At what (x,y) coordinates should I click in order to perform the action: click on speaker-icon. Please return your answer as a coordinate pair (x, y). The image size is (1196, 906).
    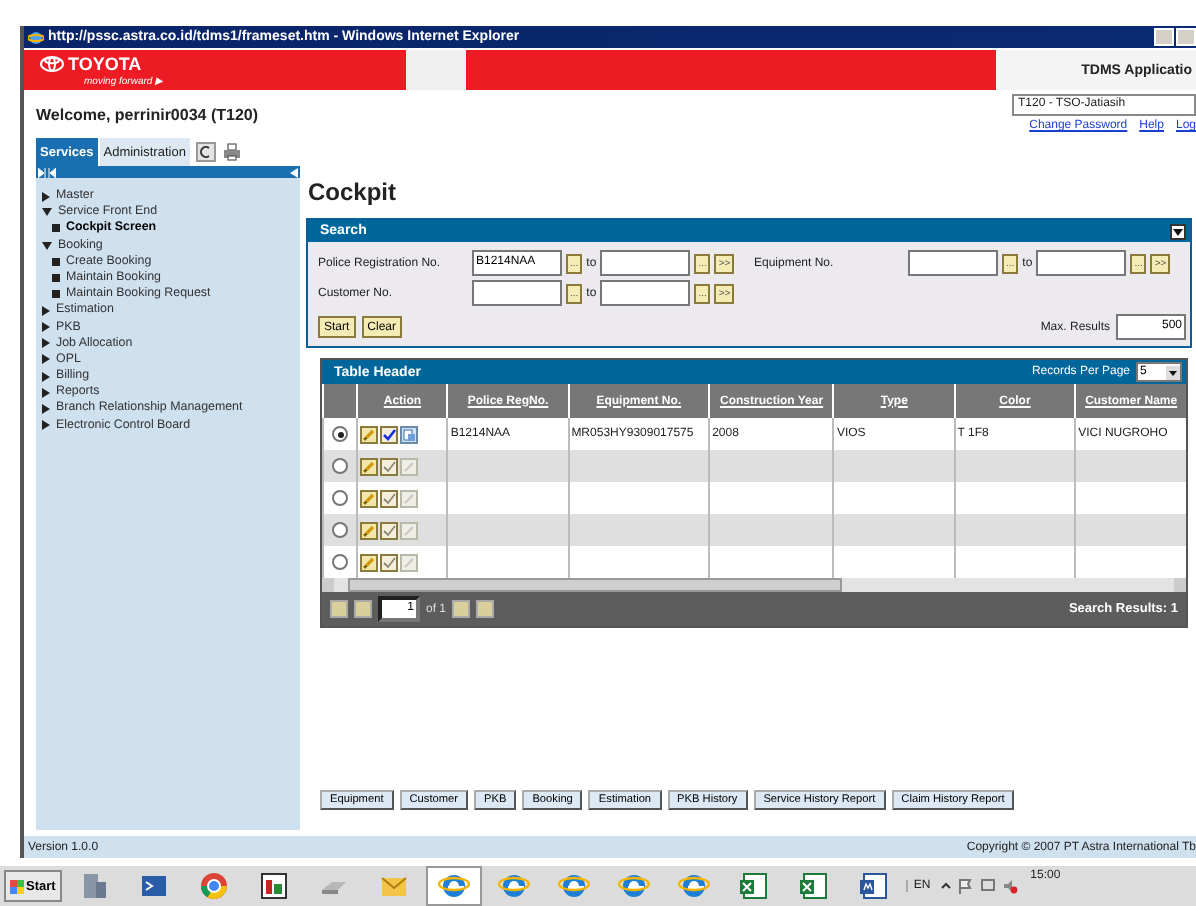
    Looking at the image, I should click on (1010, 886).